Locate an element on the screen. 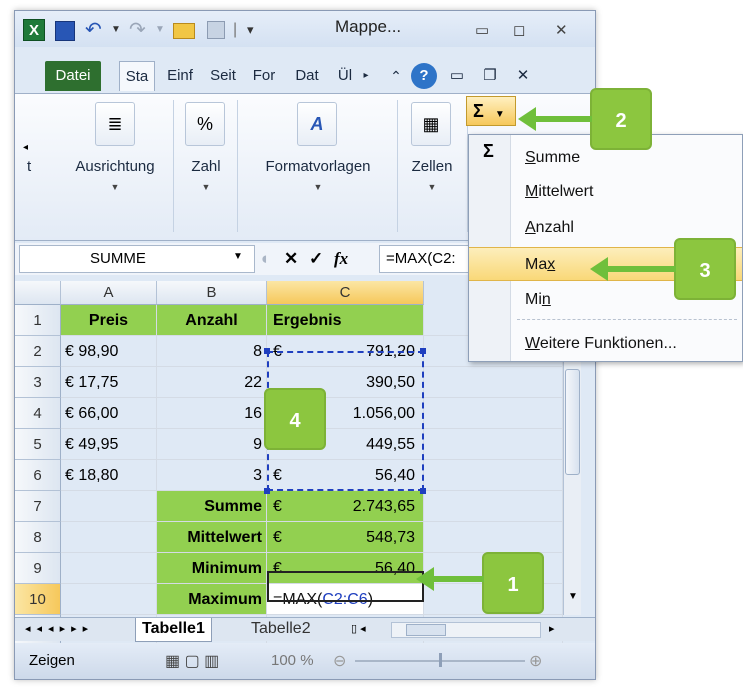 The width and height of the screenshot is (743, 688). doc-minimize-icon: ▭ is located at coordinates (457, 76).